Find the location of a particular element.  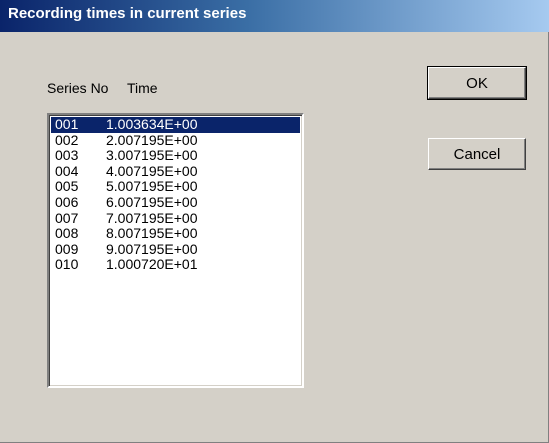

recording-time: 9.007195E+00 is located at coordinates (152, 248).